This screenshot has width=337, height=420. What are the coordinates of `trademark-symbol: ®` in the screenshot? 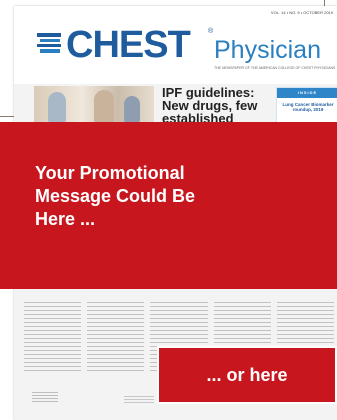 It's located at (211, 31).